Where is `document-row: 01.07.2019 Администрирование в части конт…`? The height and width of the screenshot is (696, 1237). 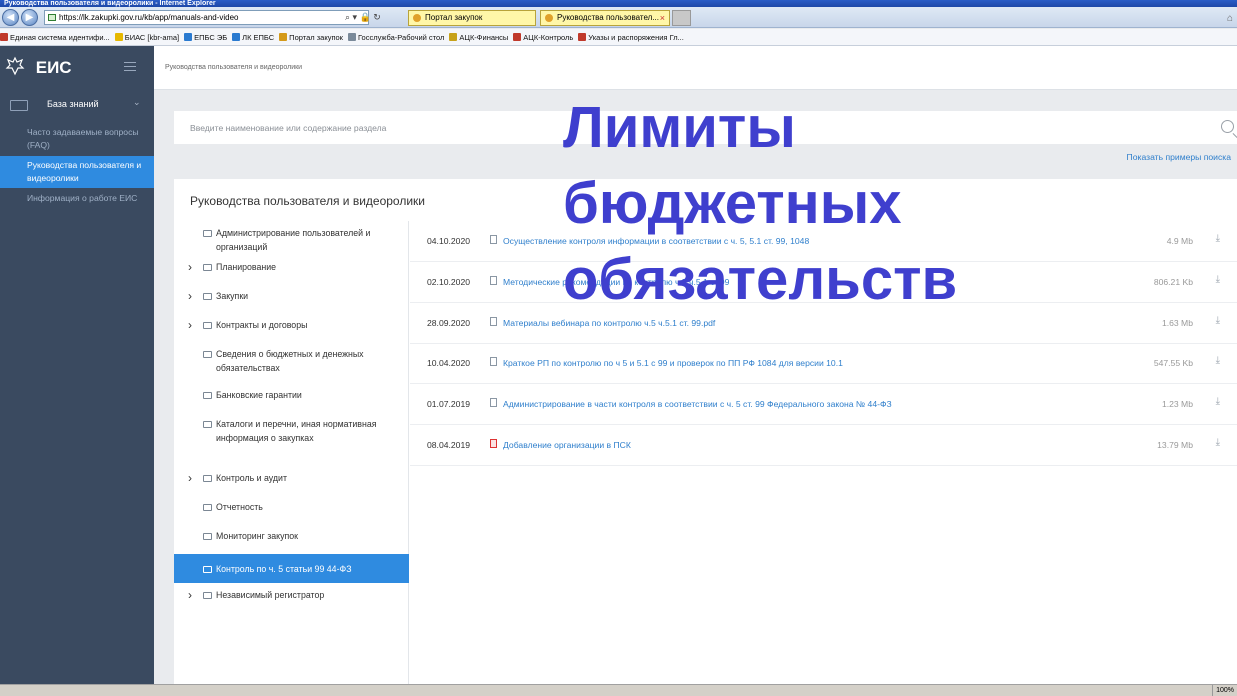
document-row: 01.07.2019 Администрирование в части конт… is located at coordinates (823, 405).